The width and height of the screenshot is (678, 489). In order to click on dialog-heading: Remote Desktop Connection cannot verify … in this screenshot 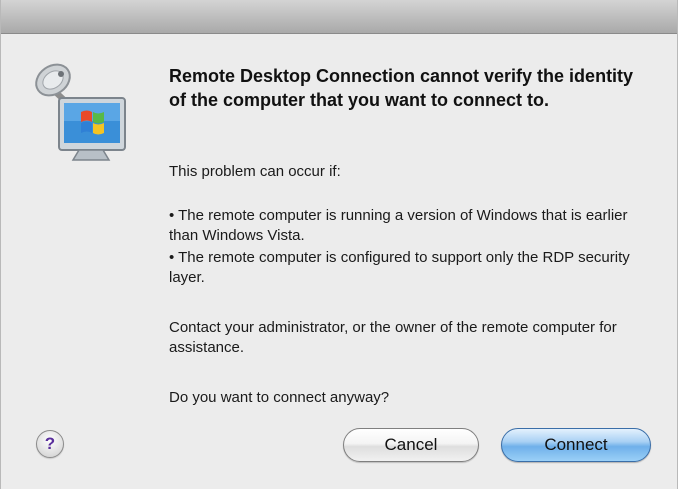, I will do `click(401, 88)`.